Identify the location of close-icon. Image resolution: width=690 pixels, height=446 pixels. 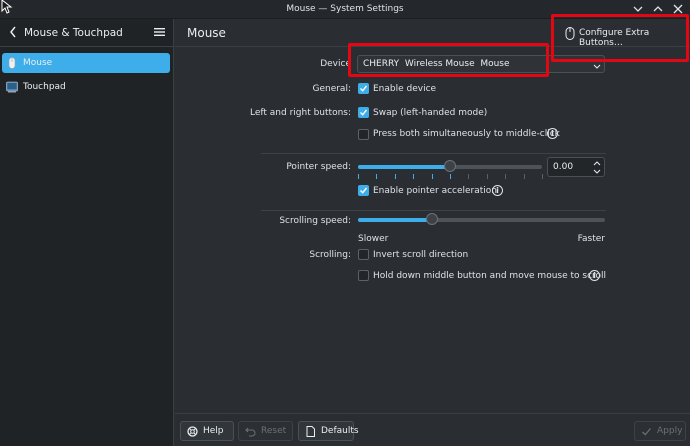
(678, 9).